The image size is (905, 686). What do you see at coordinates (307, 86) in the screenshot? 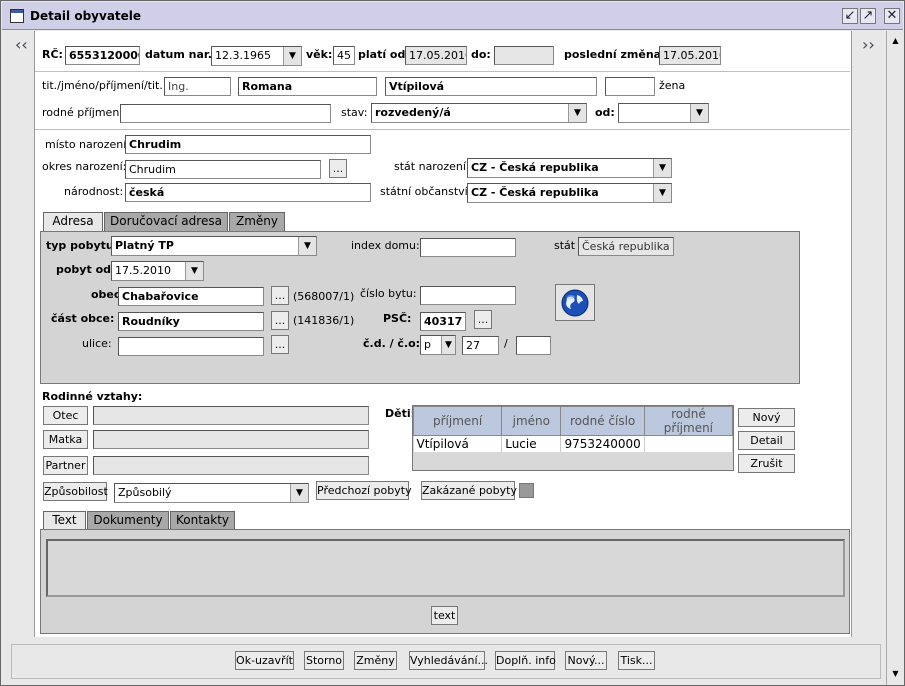
I see `first-name-field: Romana` at bounding box center [307, 86].